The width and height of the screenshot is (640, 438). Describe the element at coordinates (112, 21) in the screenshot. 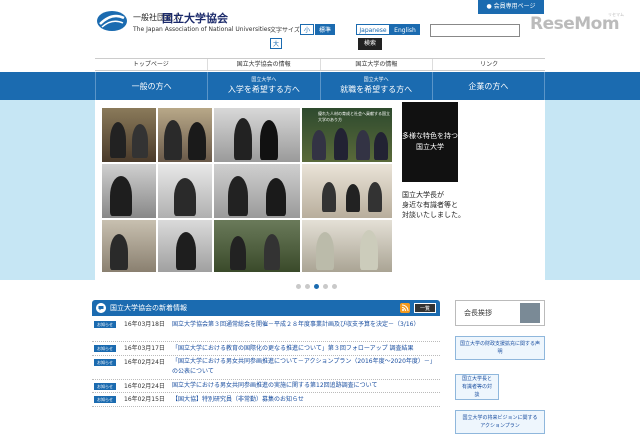

I see `university-logo-icon` at that location.